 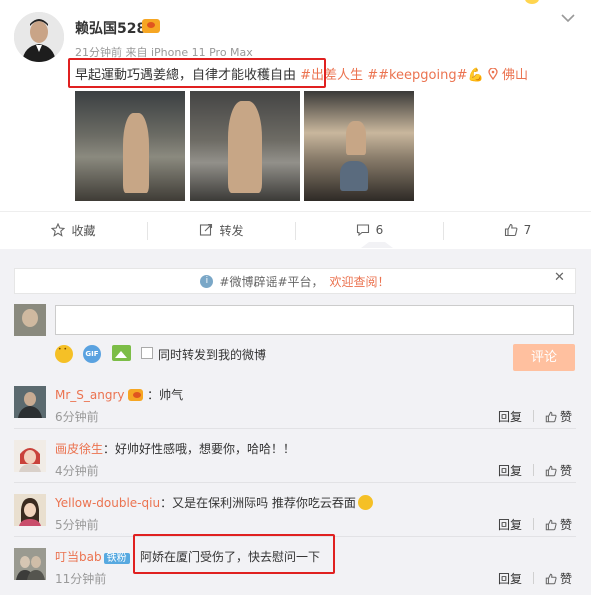 I want to click on comment-text: ：好帅好性感哦，想要你，哈哈！！, so click(x=199, y=449).